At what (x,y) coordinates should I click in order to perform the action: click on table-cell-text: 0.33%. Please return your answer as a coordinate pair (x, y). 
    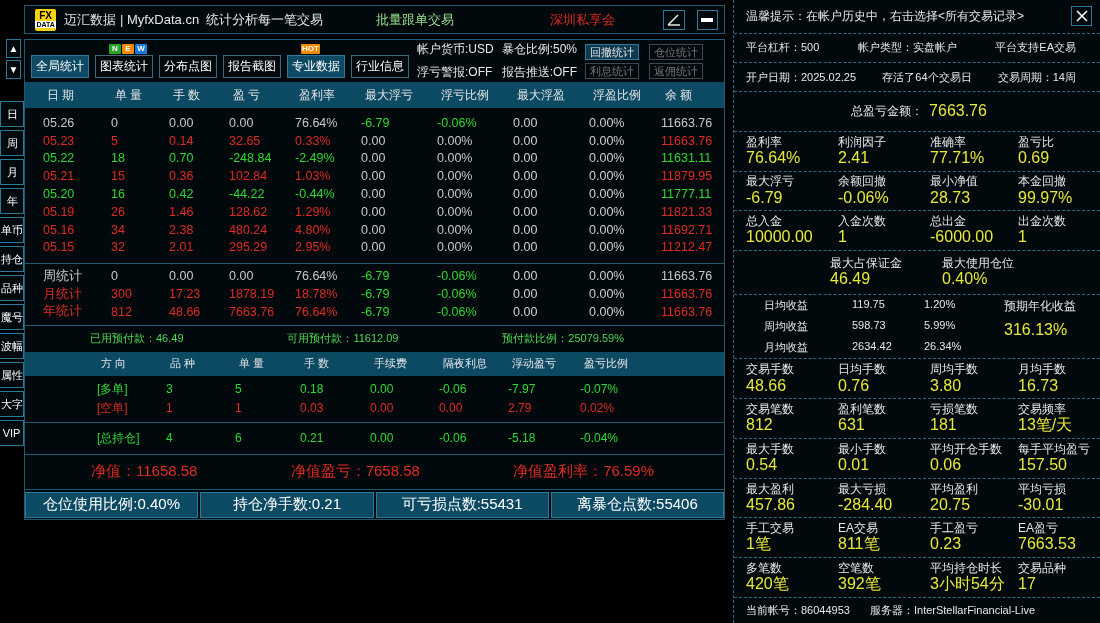
    Looking at the image, I should click on (313, 140).